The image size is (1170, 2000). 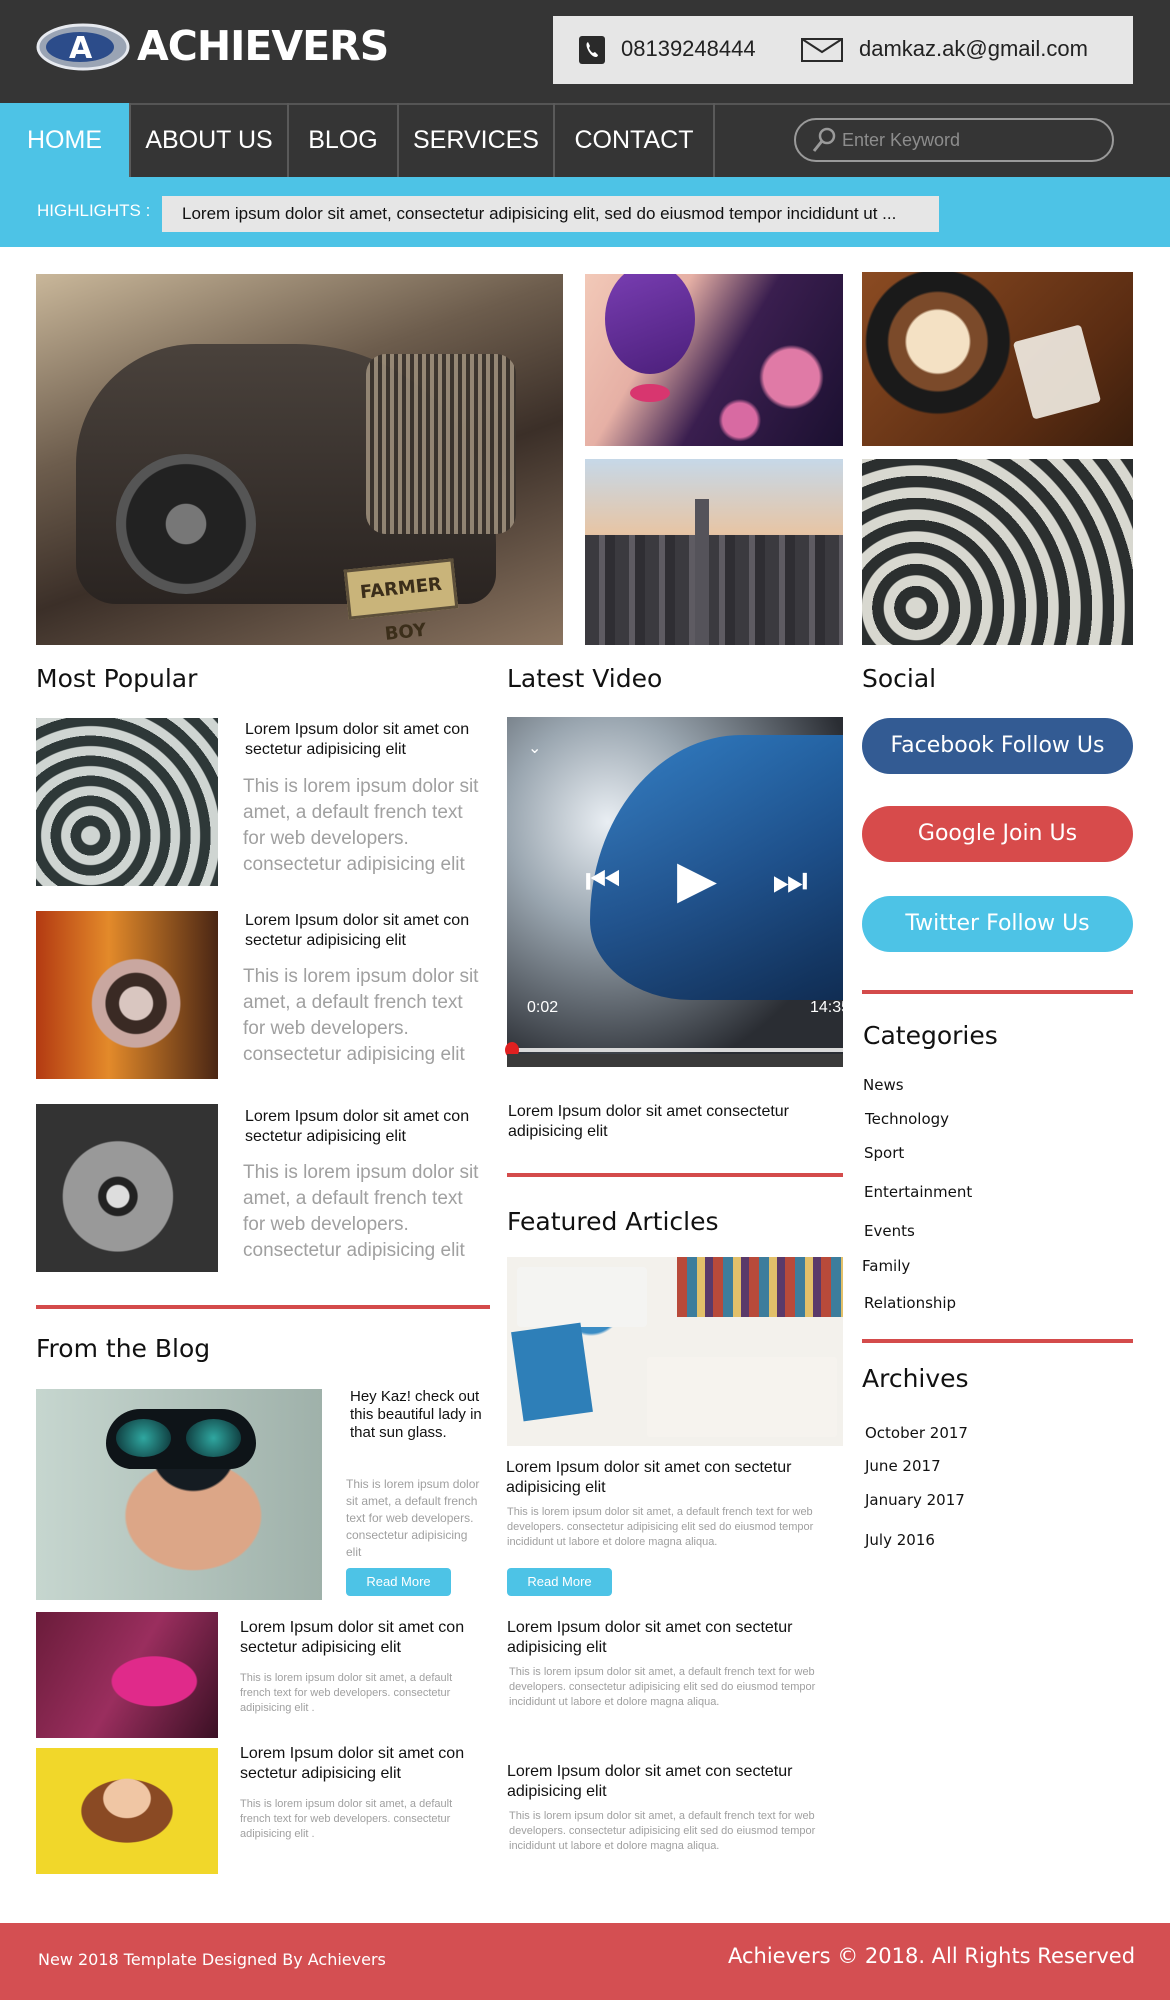 What do you see at coordinates (915, 1378) in the screenshot?
I see `archives-title: Archives` at bounding box center [915, 1378].